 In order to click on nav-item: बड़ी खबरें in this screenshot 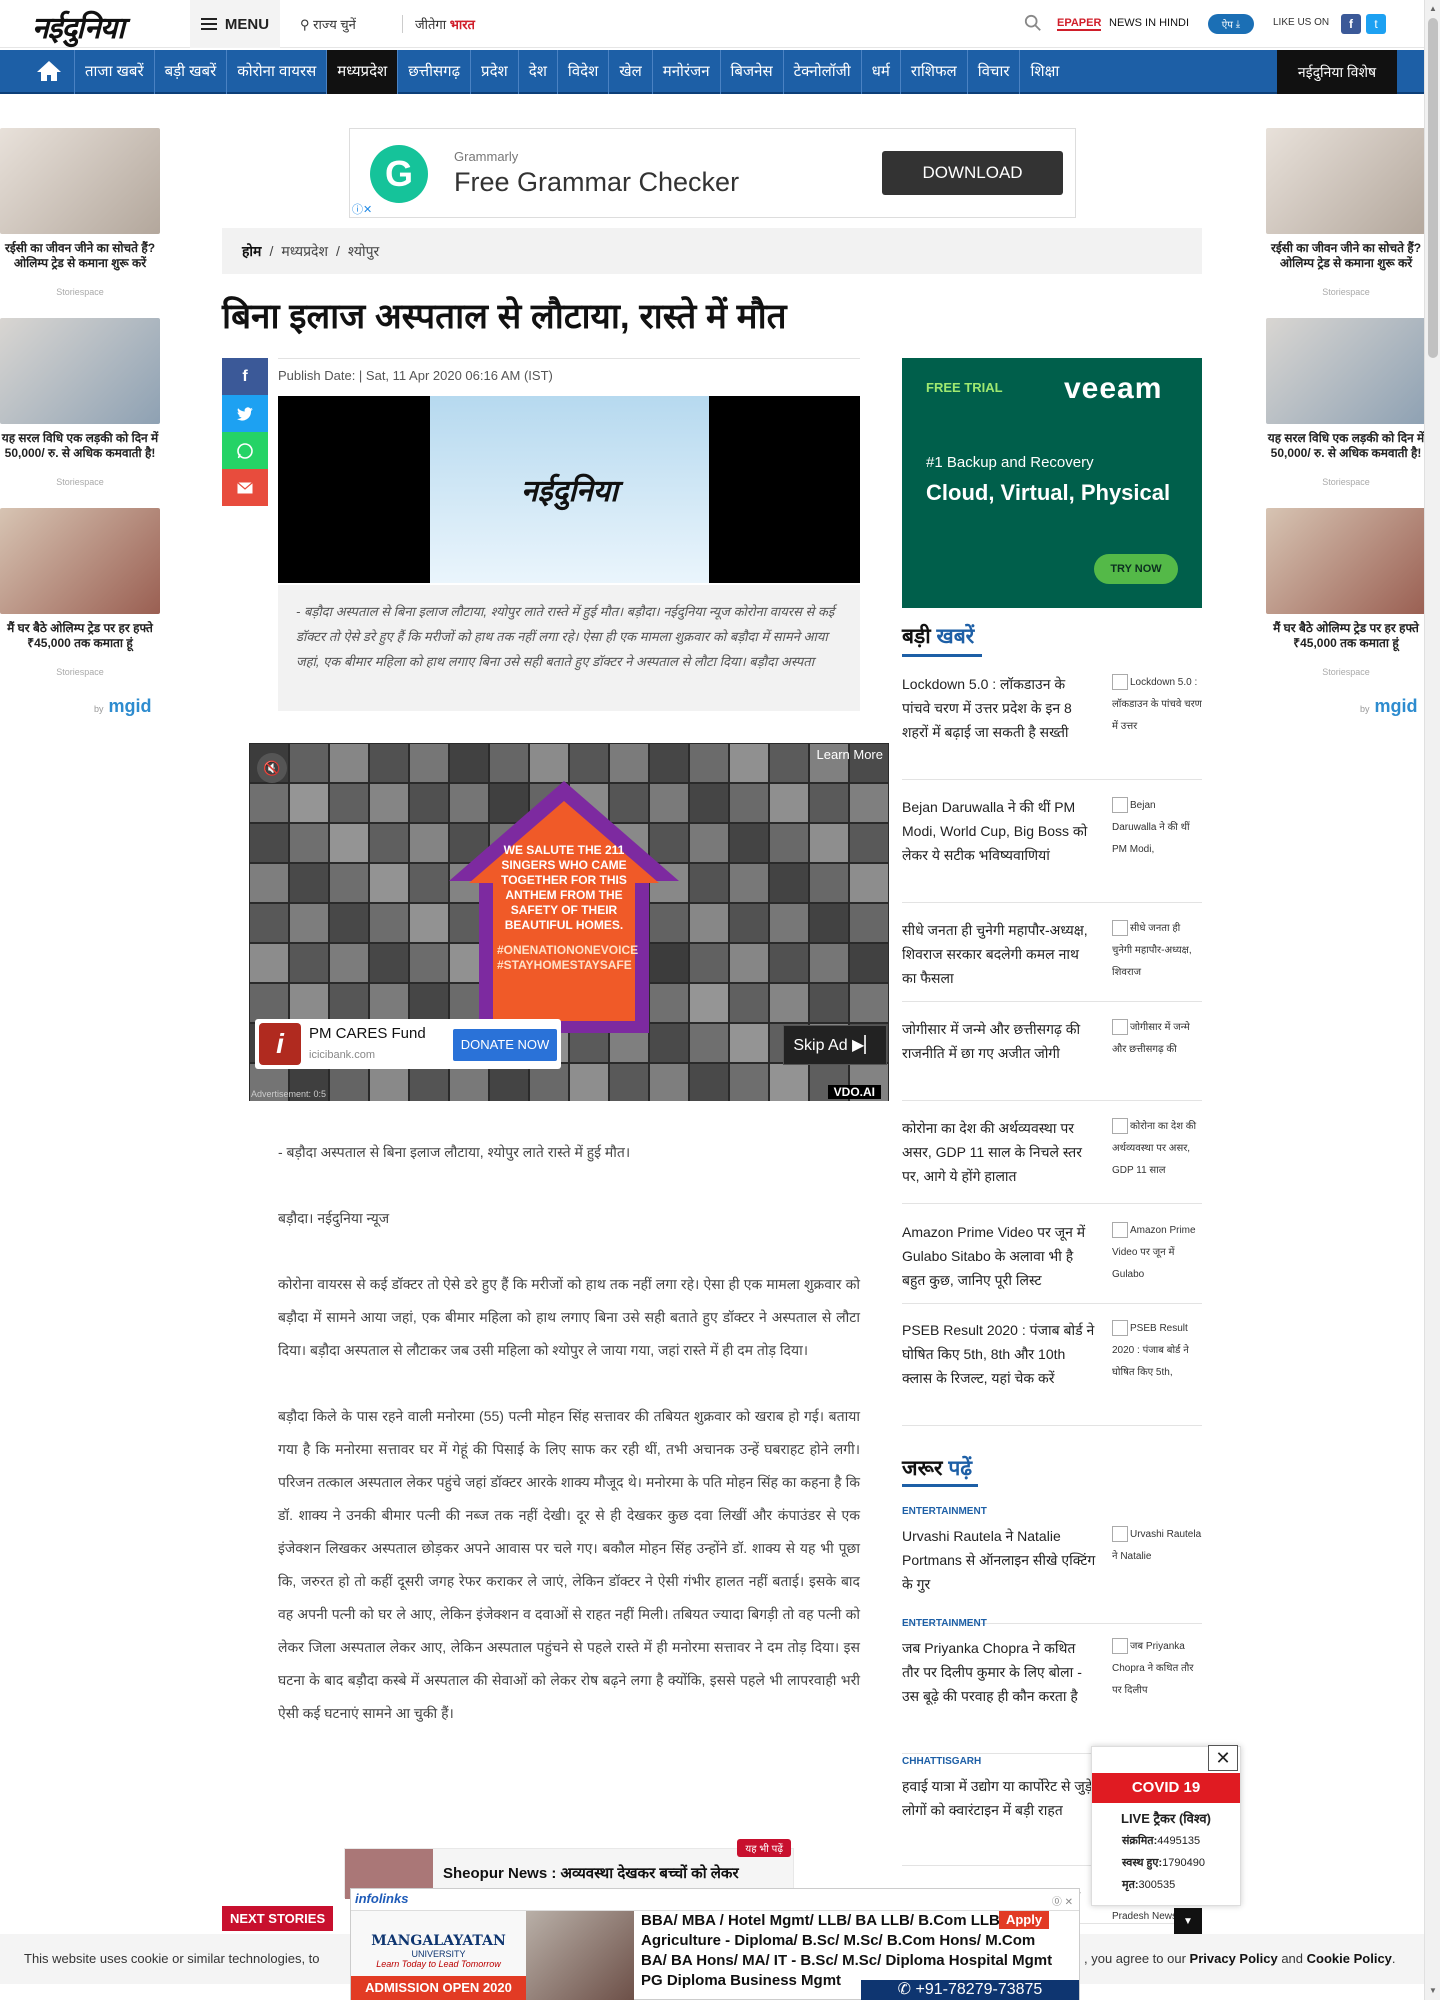, I will do `click(190, 72)`.